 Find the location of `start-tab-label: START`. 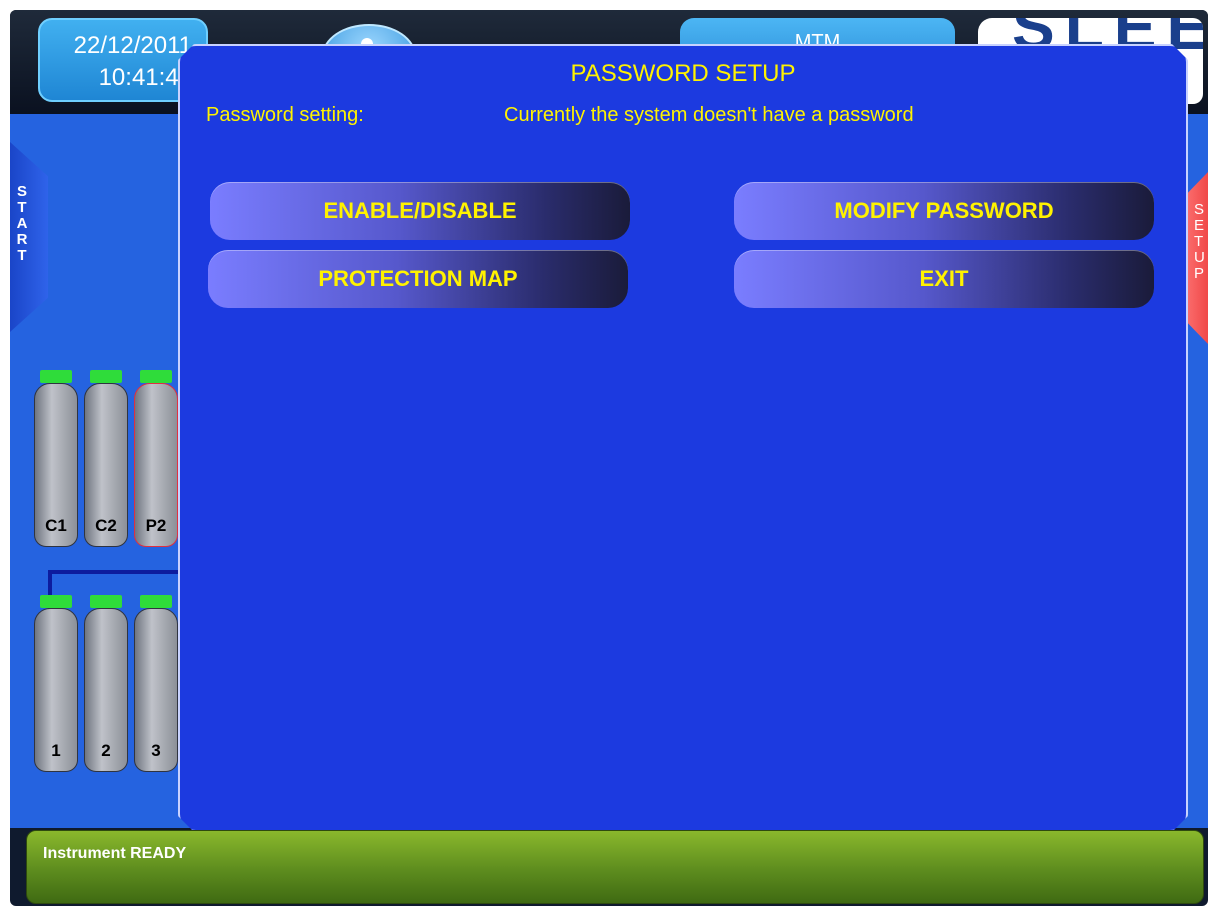

start-tab-label: START is located at coordinates (22, 223).